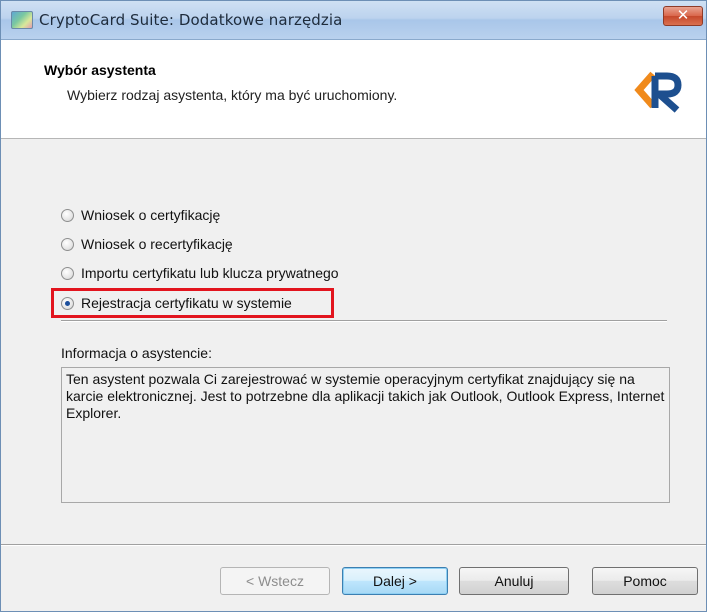 The height and width of the screenshot is (612, 707). Describe the element at coordinates (22, 20) in the screenshot. I see `app-icon` at that location.